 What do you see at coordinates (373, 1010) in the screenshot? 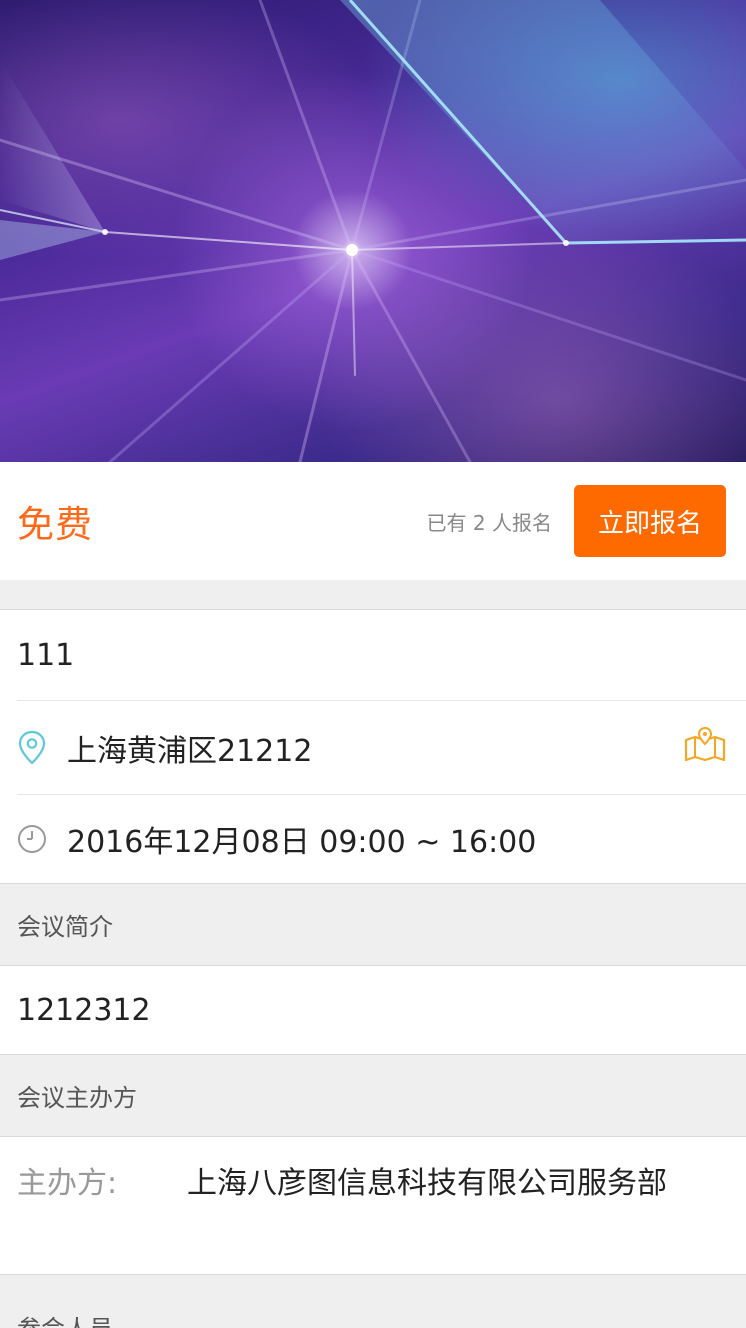
I see `intro-section-body: 1212312` at bounding box center [373, 1010].